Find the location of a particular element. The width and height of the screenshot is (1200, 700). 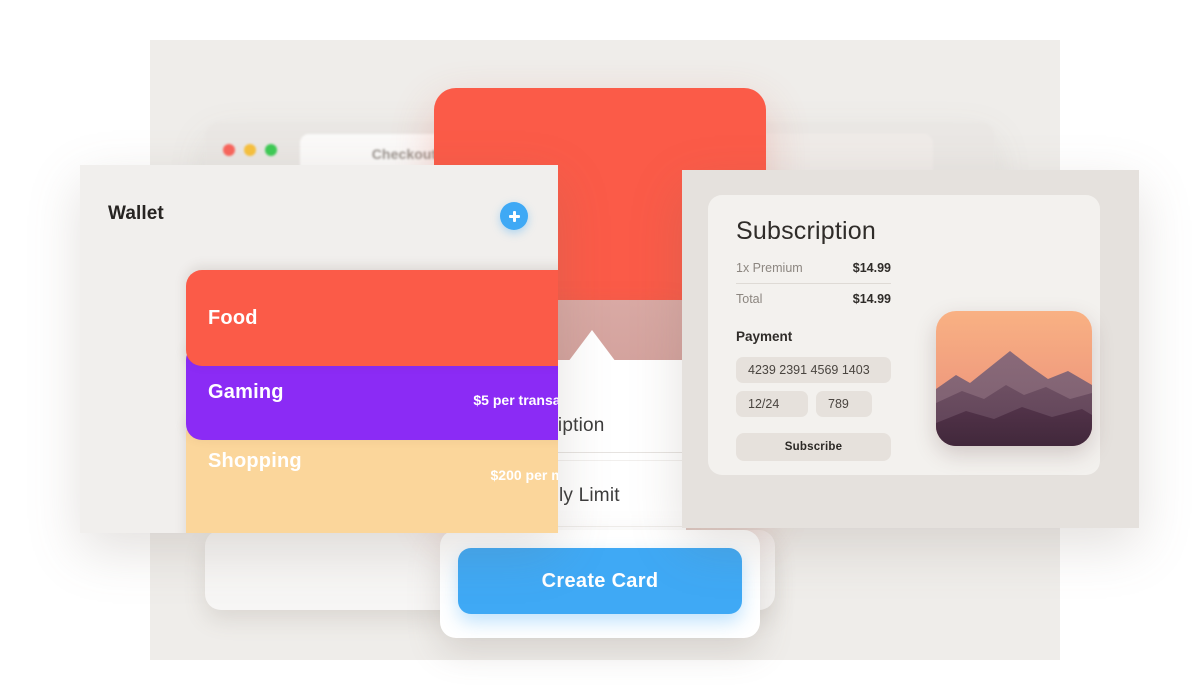

card-expiry-field is located at coordinates (772, 404).